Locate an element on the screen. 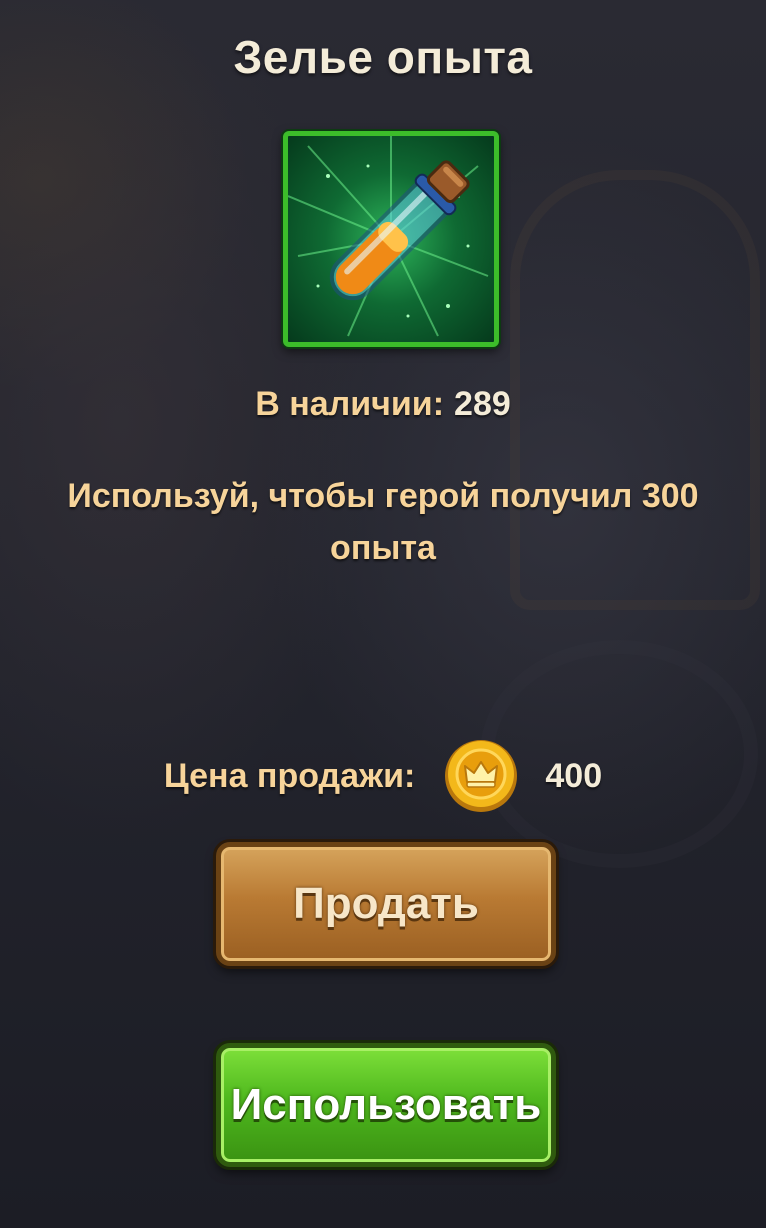  experience-potion-icon is located at coordinates (388, 236).